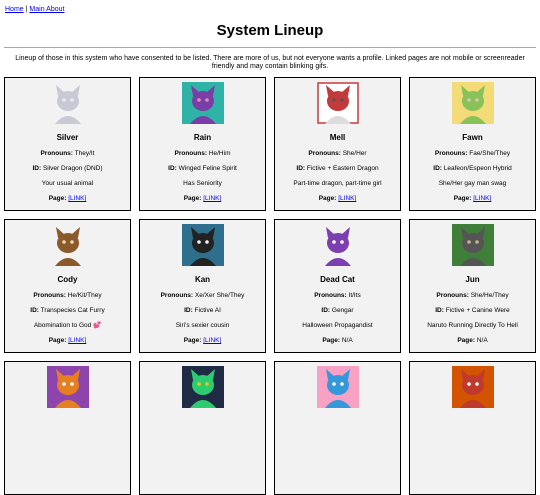  I want to click on member-name: Jun, so click(472, 279).